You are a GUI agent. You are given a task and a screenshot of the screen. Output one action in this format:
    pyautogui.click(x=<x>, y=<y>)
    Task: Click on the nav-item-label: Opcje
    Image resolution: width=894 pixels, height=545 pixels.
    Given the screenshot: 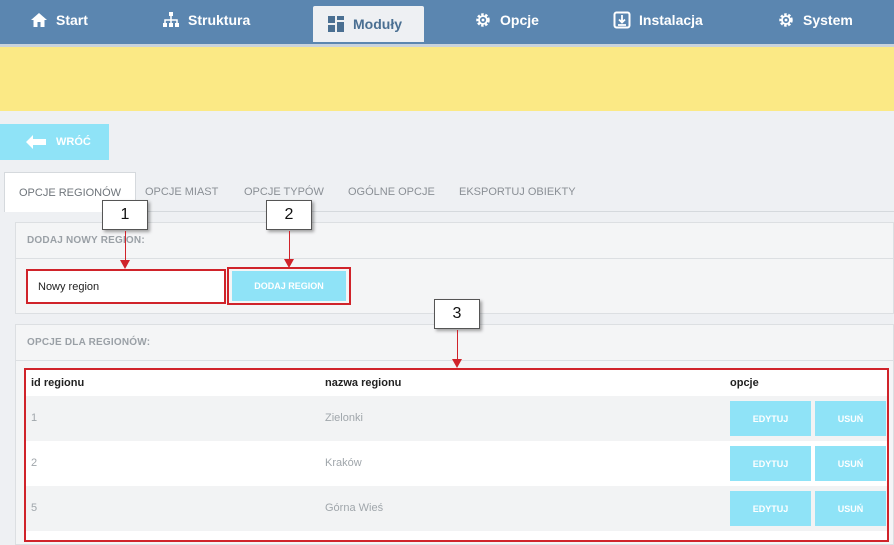 What is the action you would take?
    pyautogui.click(x=519, y=20)
    